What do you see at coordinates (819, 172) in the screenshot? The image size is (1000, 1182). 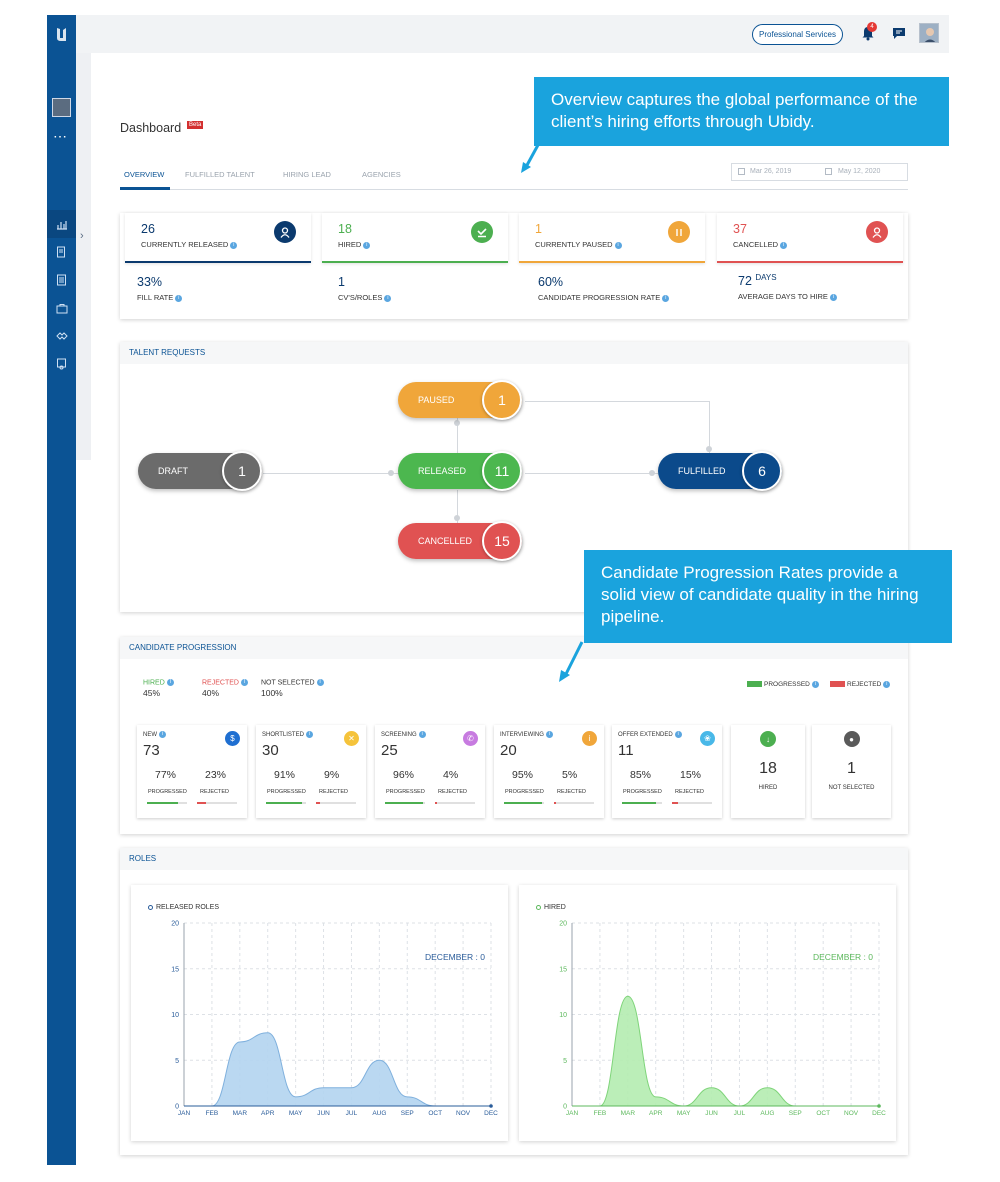 I see `date-range-picker: Mar 26, 2019 May 12, 2020` at bounding box center [819, 172].